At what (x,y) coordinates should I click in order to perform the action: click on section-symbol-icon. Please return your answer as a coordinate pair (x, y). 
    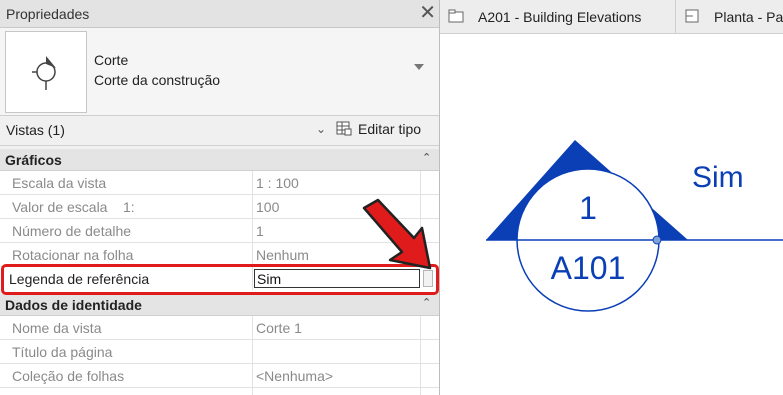
    Looking at the image, I should click on (44, 73).